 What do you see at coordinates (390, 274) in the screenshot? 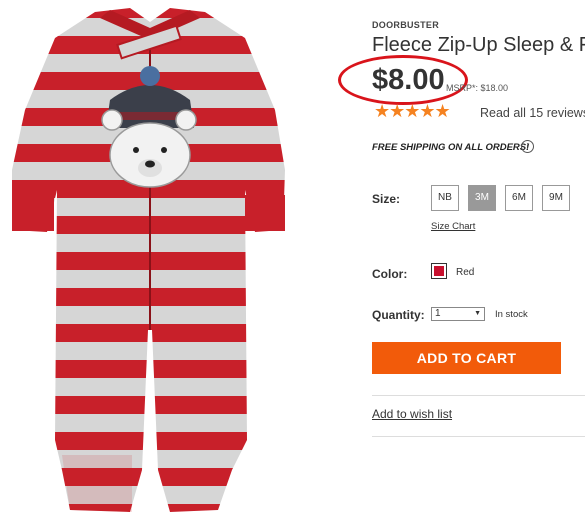
I see `color-label: Color:` at bounding box center [390, 274].